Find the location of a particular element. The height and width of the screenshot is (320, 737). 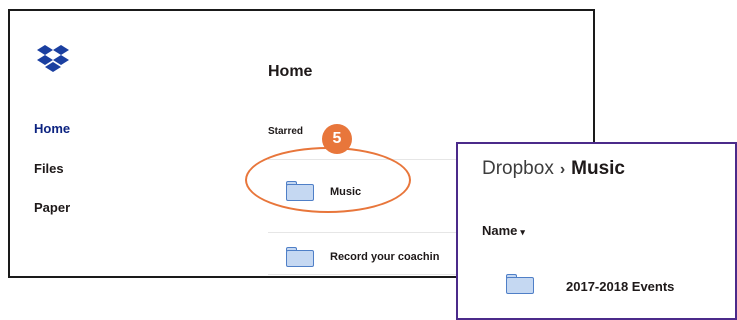

step-number-badge: 5 is located at coordinates (337, 139).